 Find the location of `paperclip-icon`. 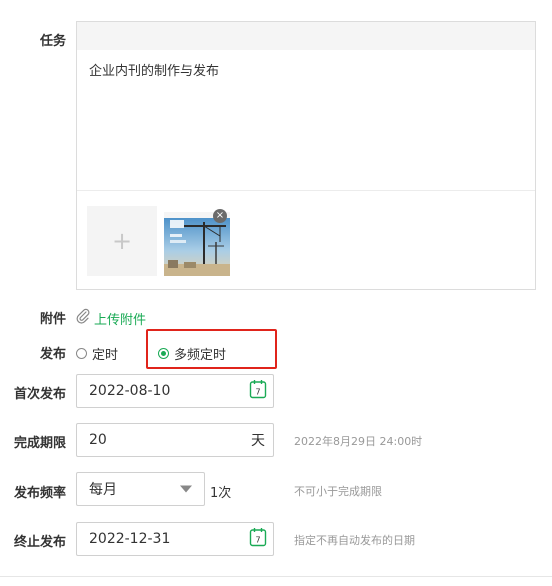

paperclip-icon is located at coordinates (83, 318).